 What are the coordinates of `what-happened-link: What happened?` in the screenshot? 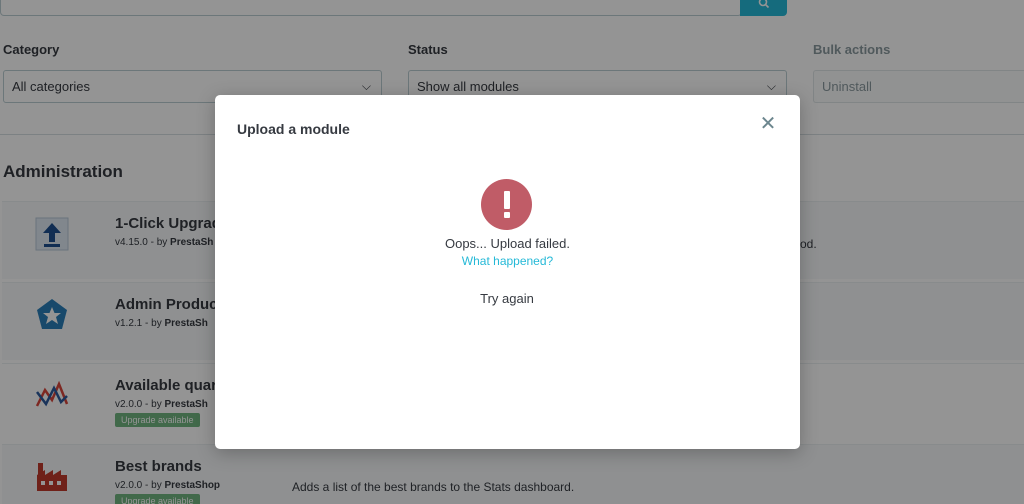 It's located at (507, 261).